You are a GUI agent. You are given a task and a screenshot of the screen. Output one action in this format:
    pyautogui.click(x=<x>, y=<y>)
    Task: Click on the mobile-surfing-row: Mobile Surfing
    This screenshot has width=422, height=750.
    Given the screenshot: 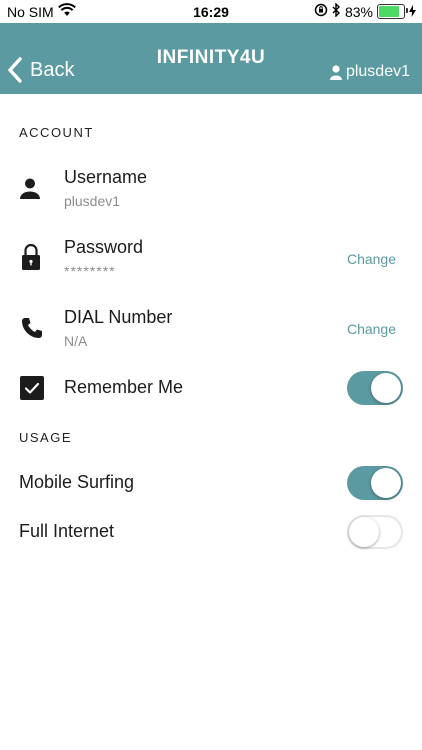 What is the action you would take?
    pyautogui.click(x=211, y=485)
    